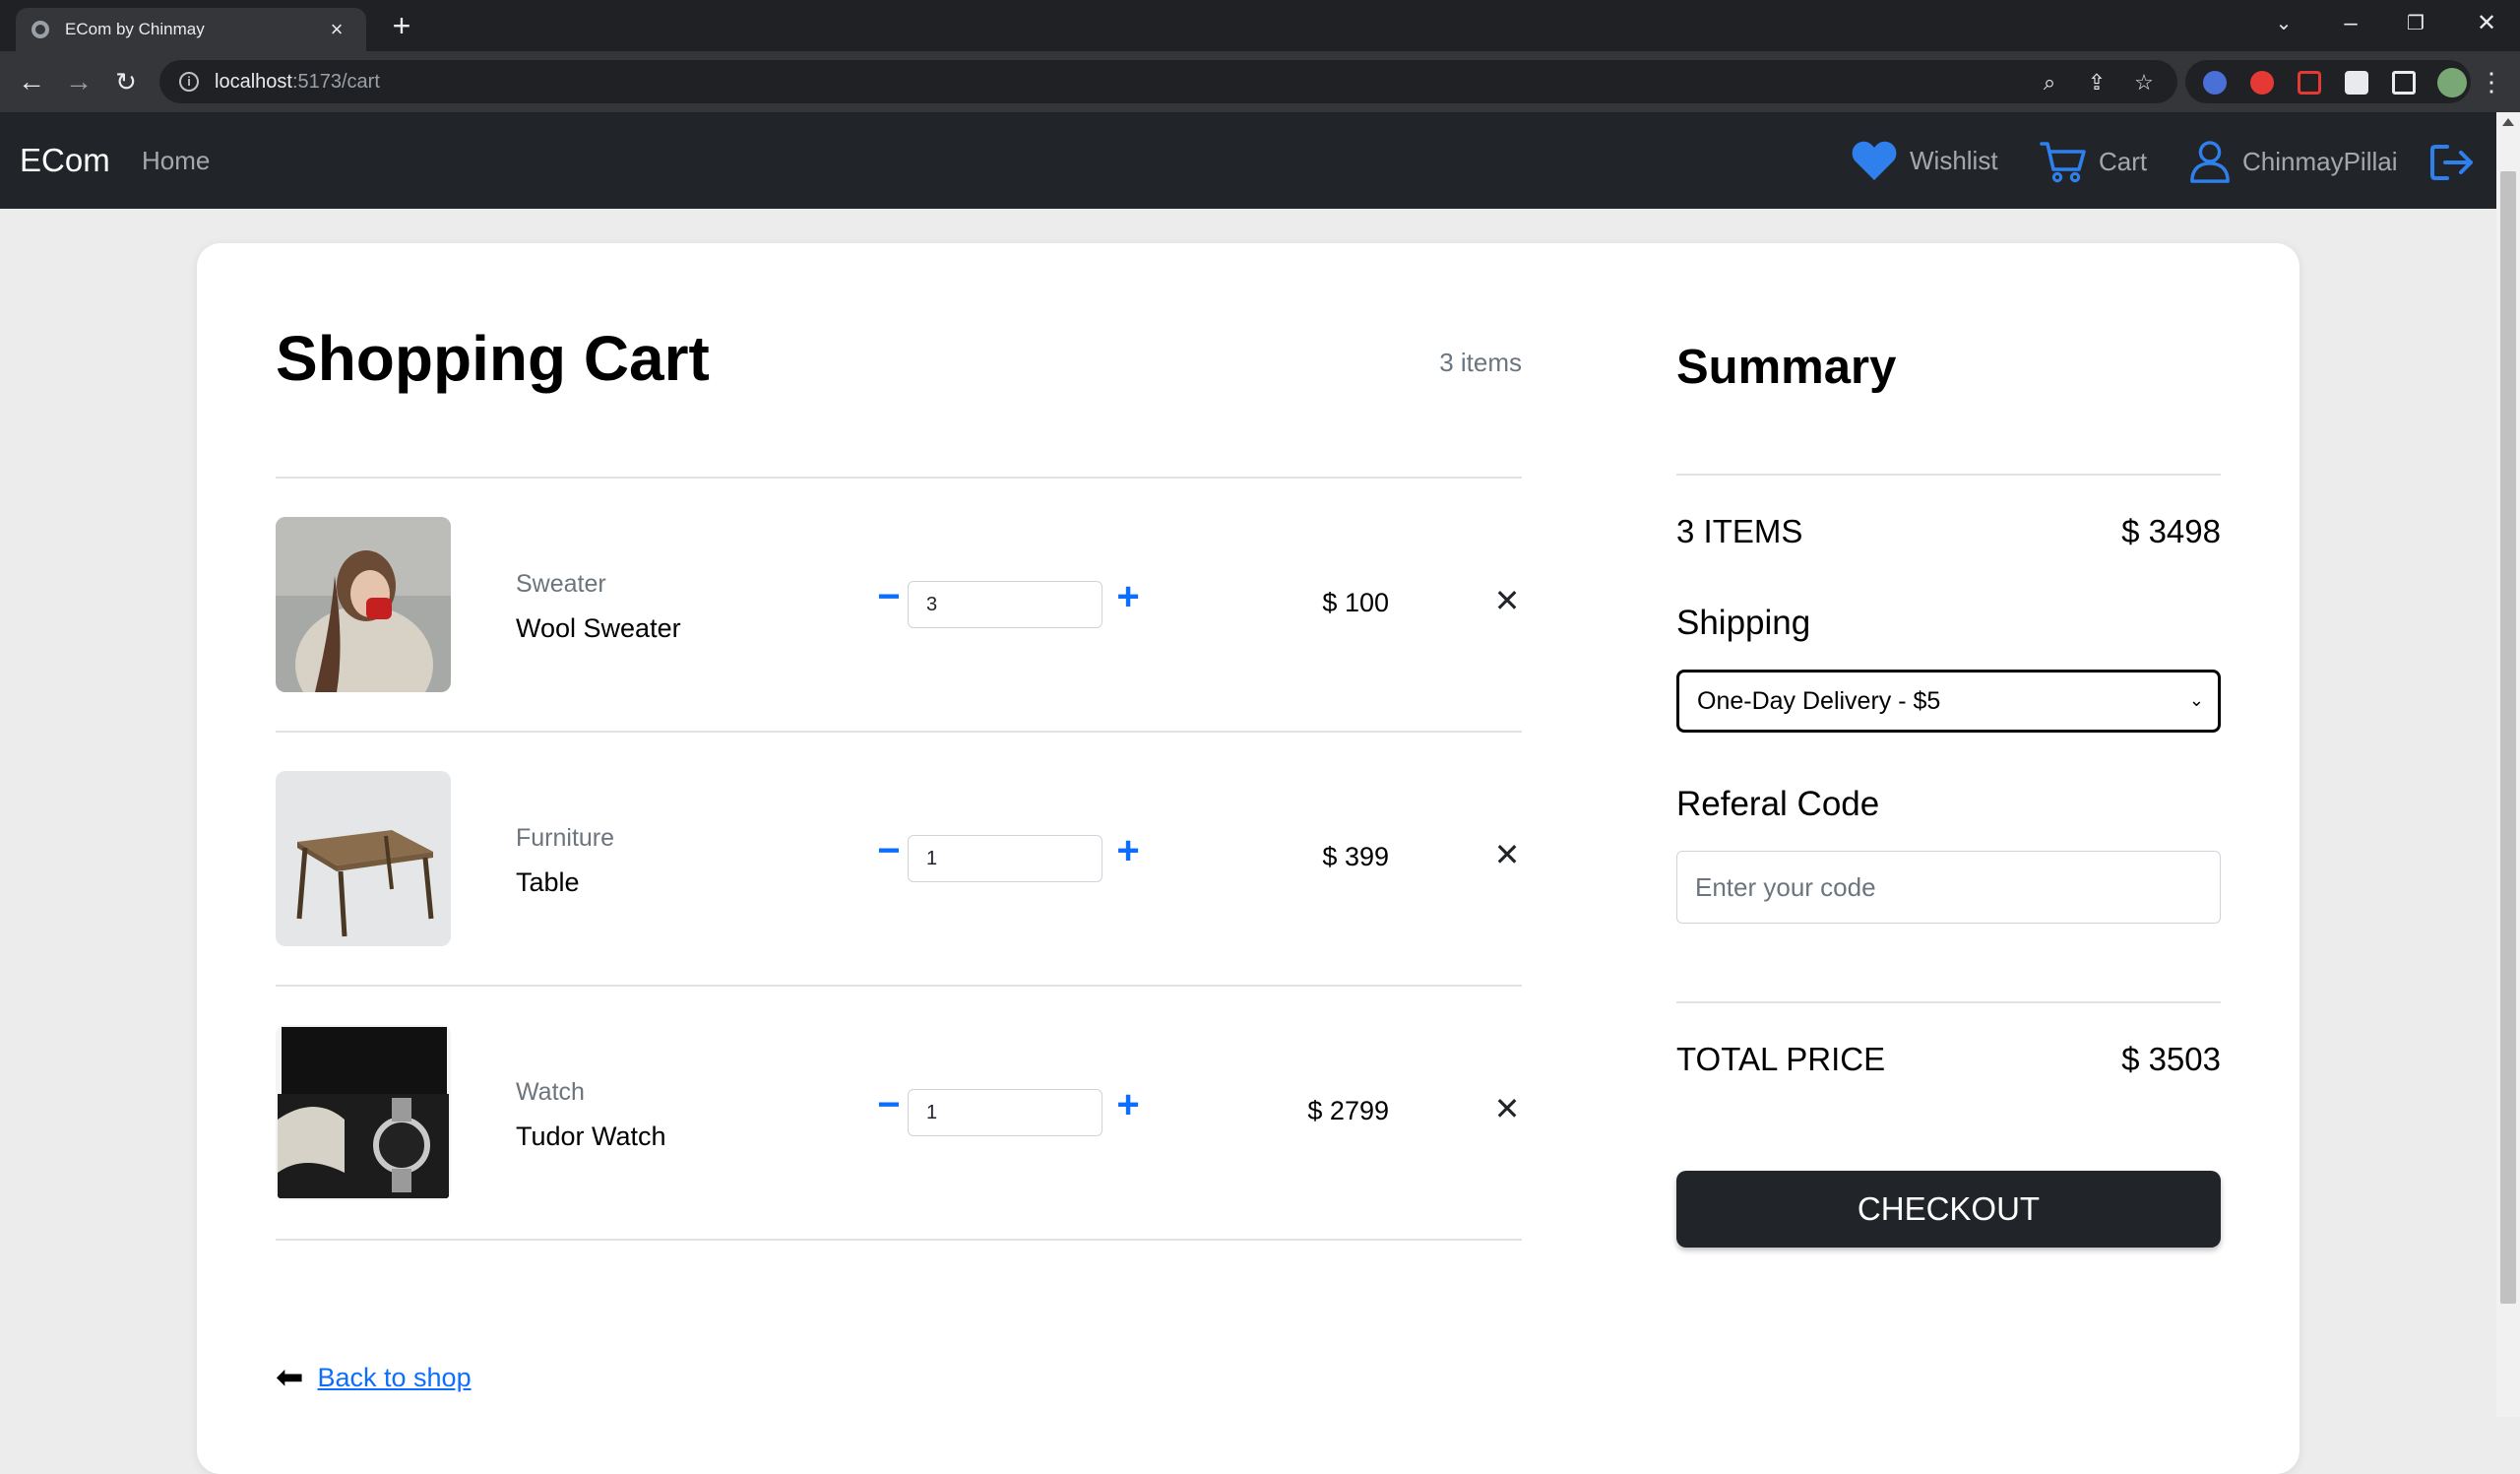  What do you see at coordinates (2508, 122) in the screenshot?
I see `scroll-up-arrow` at bounding box center [2508, 122].